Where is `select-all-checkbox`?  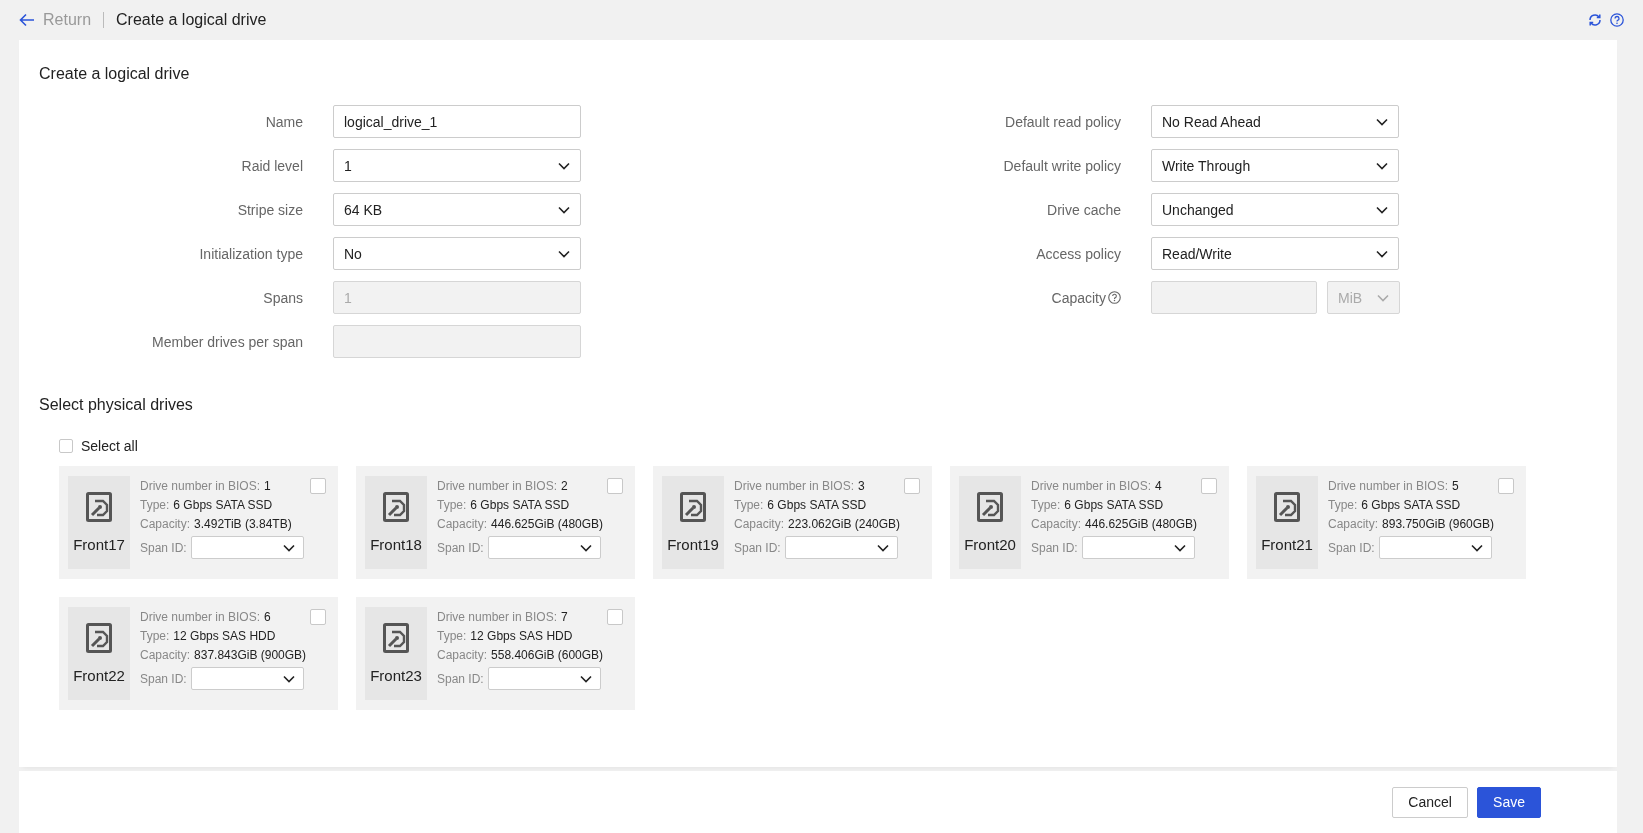 select-all-checkbox is located at coordinates (66, 446).